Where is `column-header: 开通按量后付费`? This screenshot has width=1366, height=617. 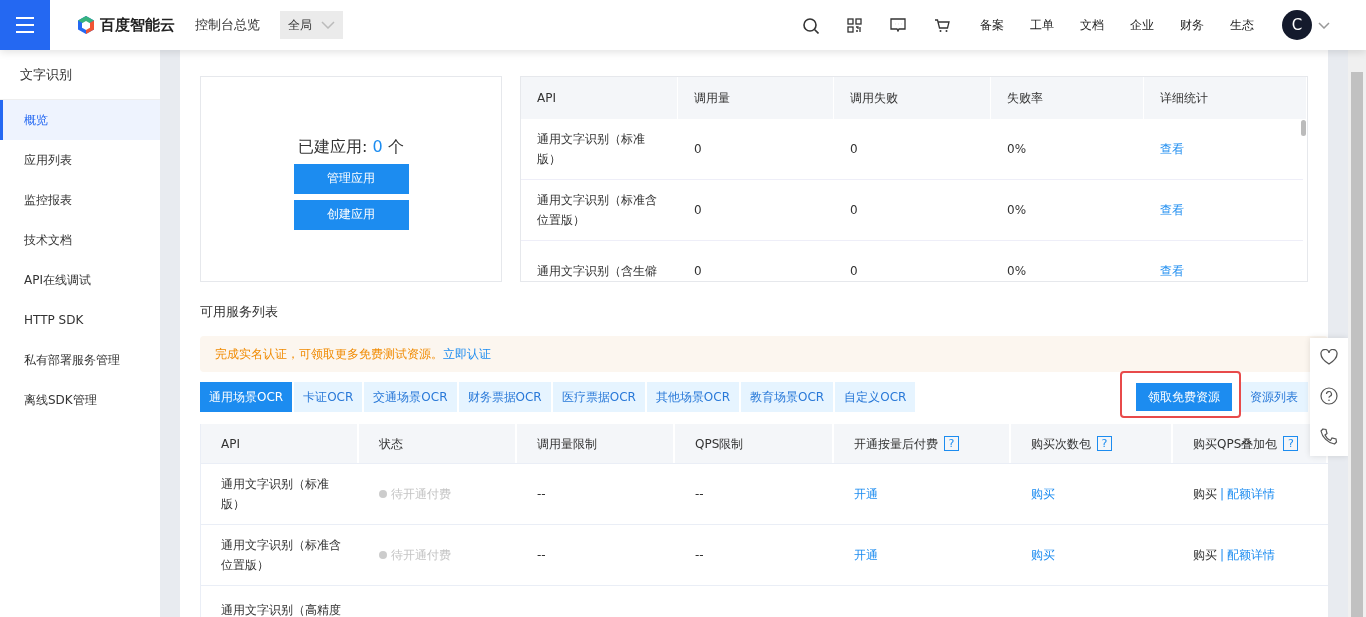
column-header: 开通按量后付费 is located at coordinates (896, 444).